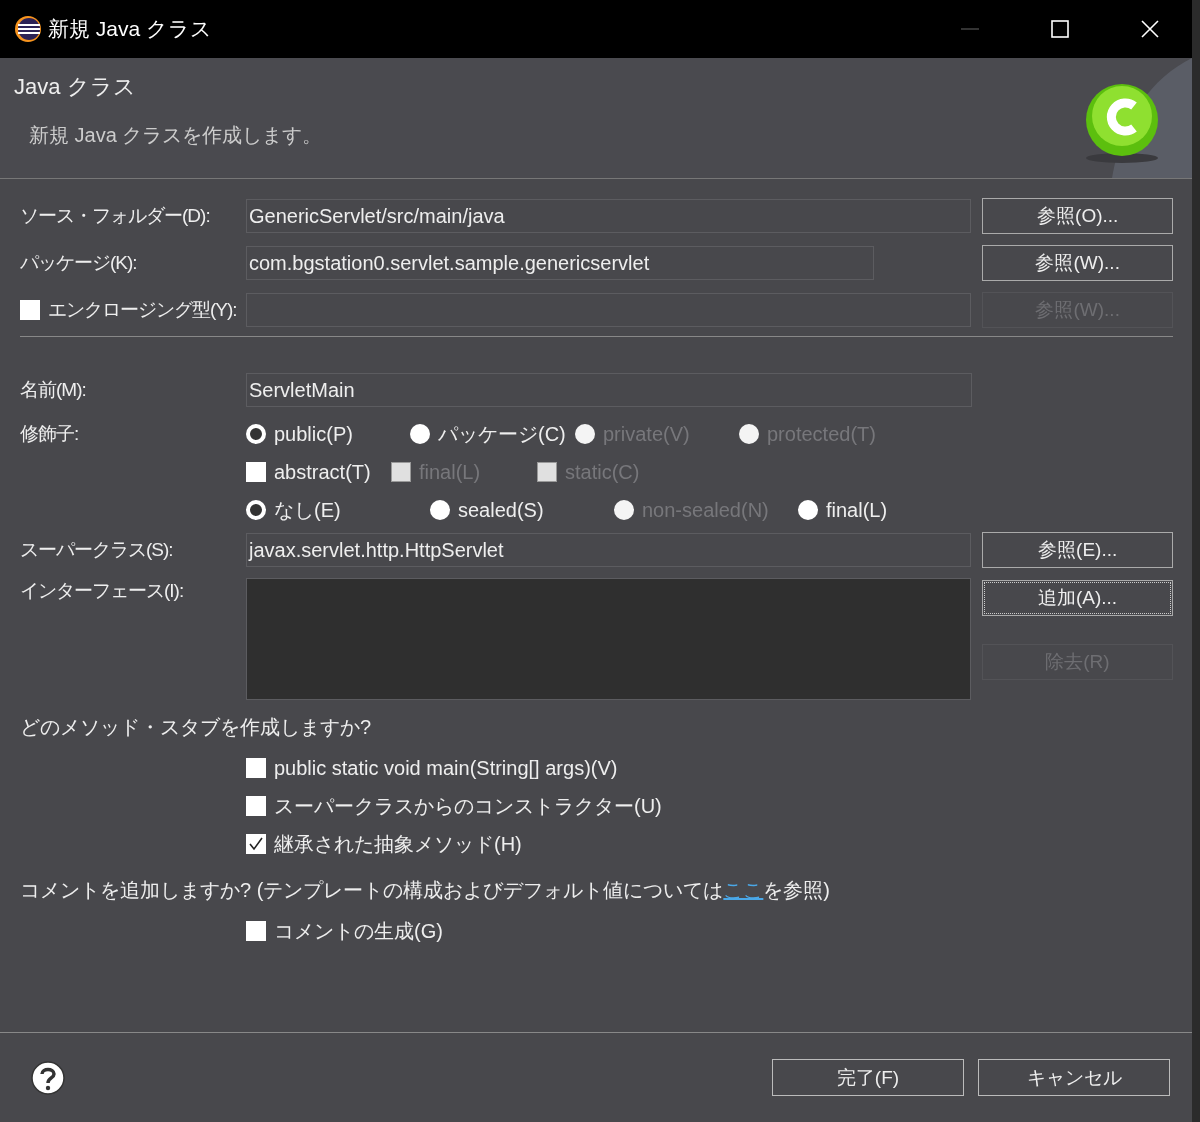 The height and width of the screenshot is (1122, 1200). I want to click on option-label: public static void main(String[] args)(V), so click(446, 768).